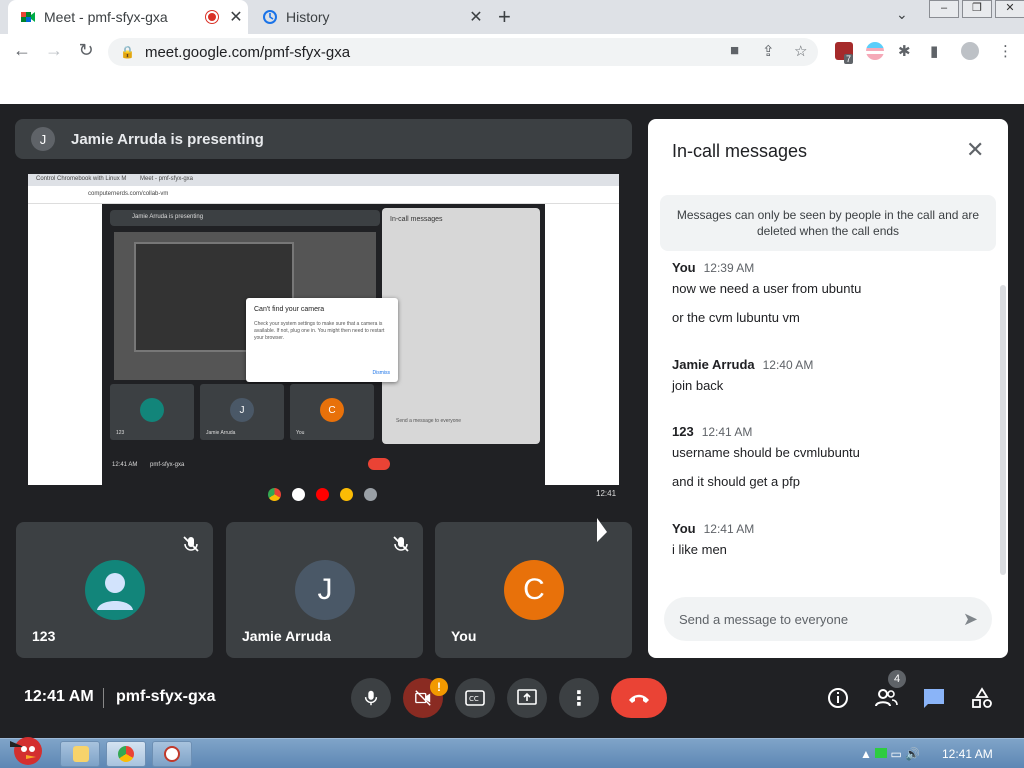  What do you see at coordinates (172, 754) in the screenshot?
I see `taskbar-app-button` at bounding box center [172, 754].